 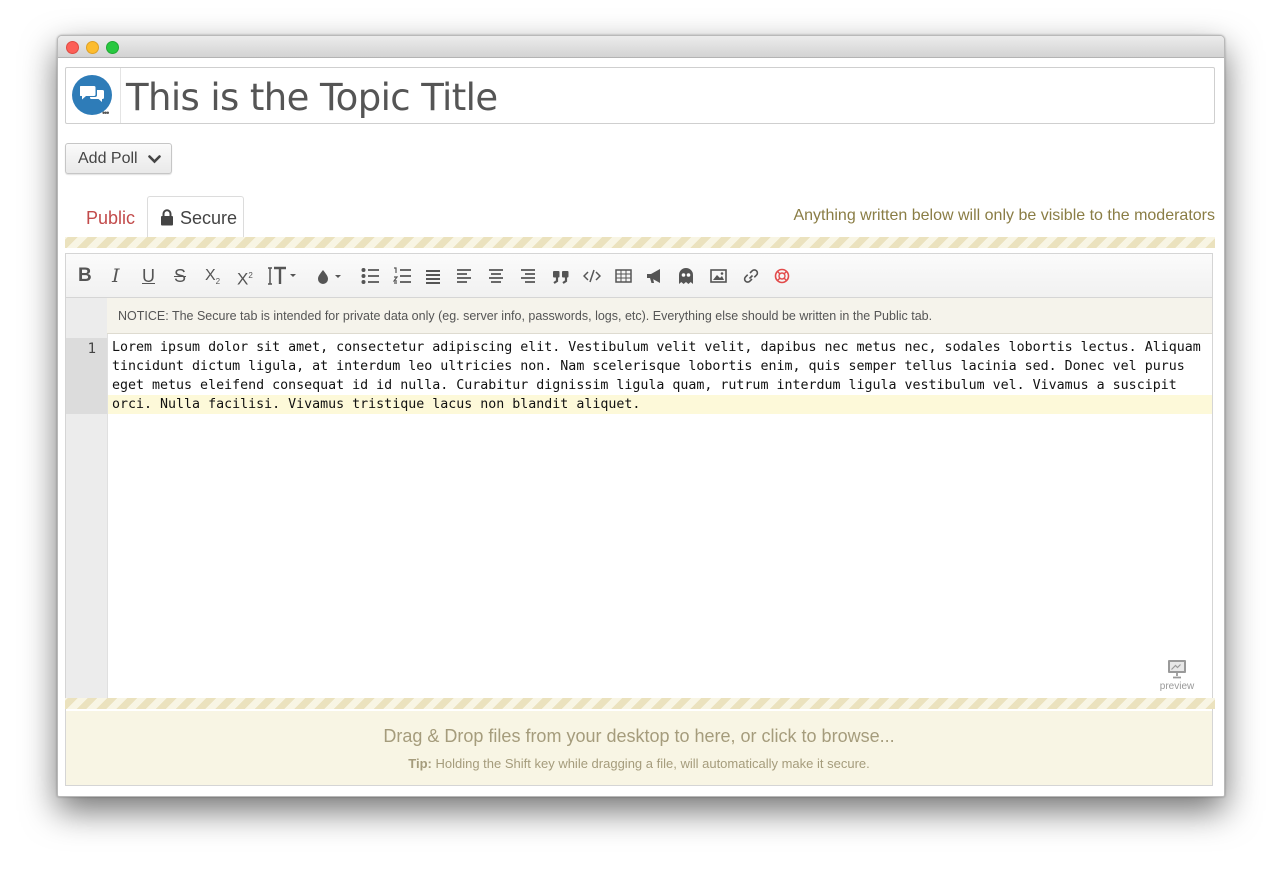 What do you see at coordinates (209, 218) in the screenshot?
I see `tab-secure-label: Secure` at bounding box center [209, 218].